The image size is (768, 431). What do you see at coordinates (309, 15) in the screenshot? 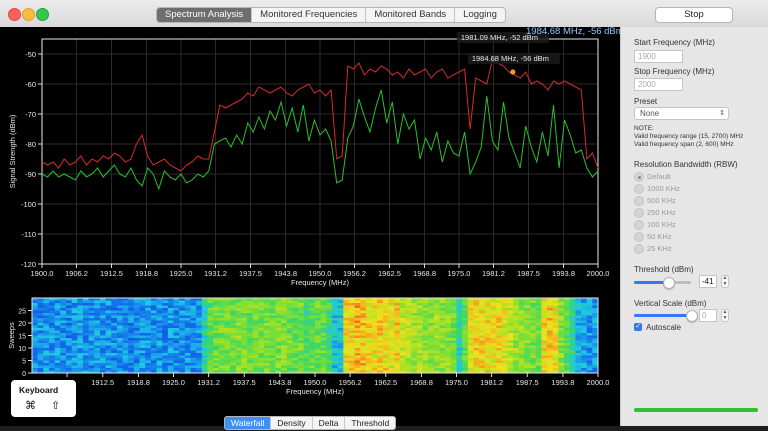
I see `tab-monitored-frequencies: Monitored Frequencies` at bounding box center [309, 15].